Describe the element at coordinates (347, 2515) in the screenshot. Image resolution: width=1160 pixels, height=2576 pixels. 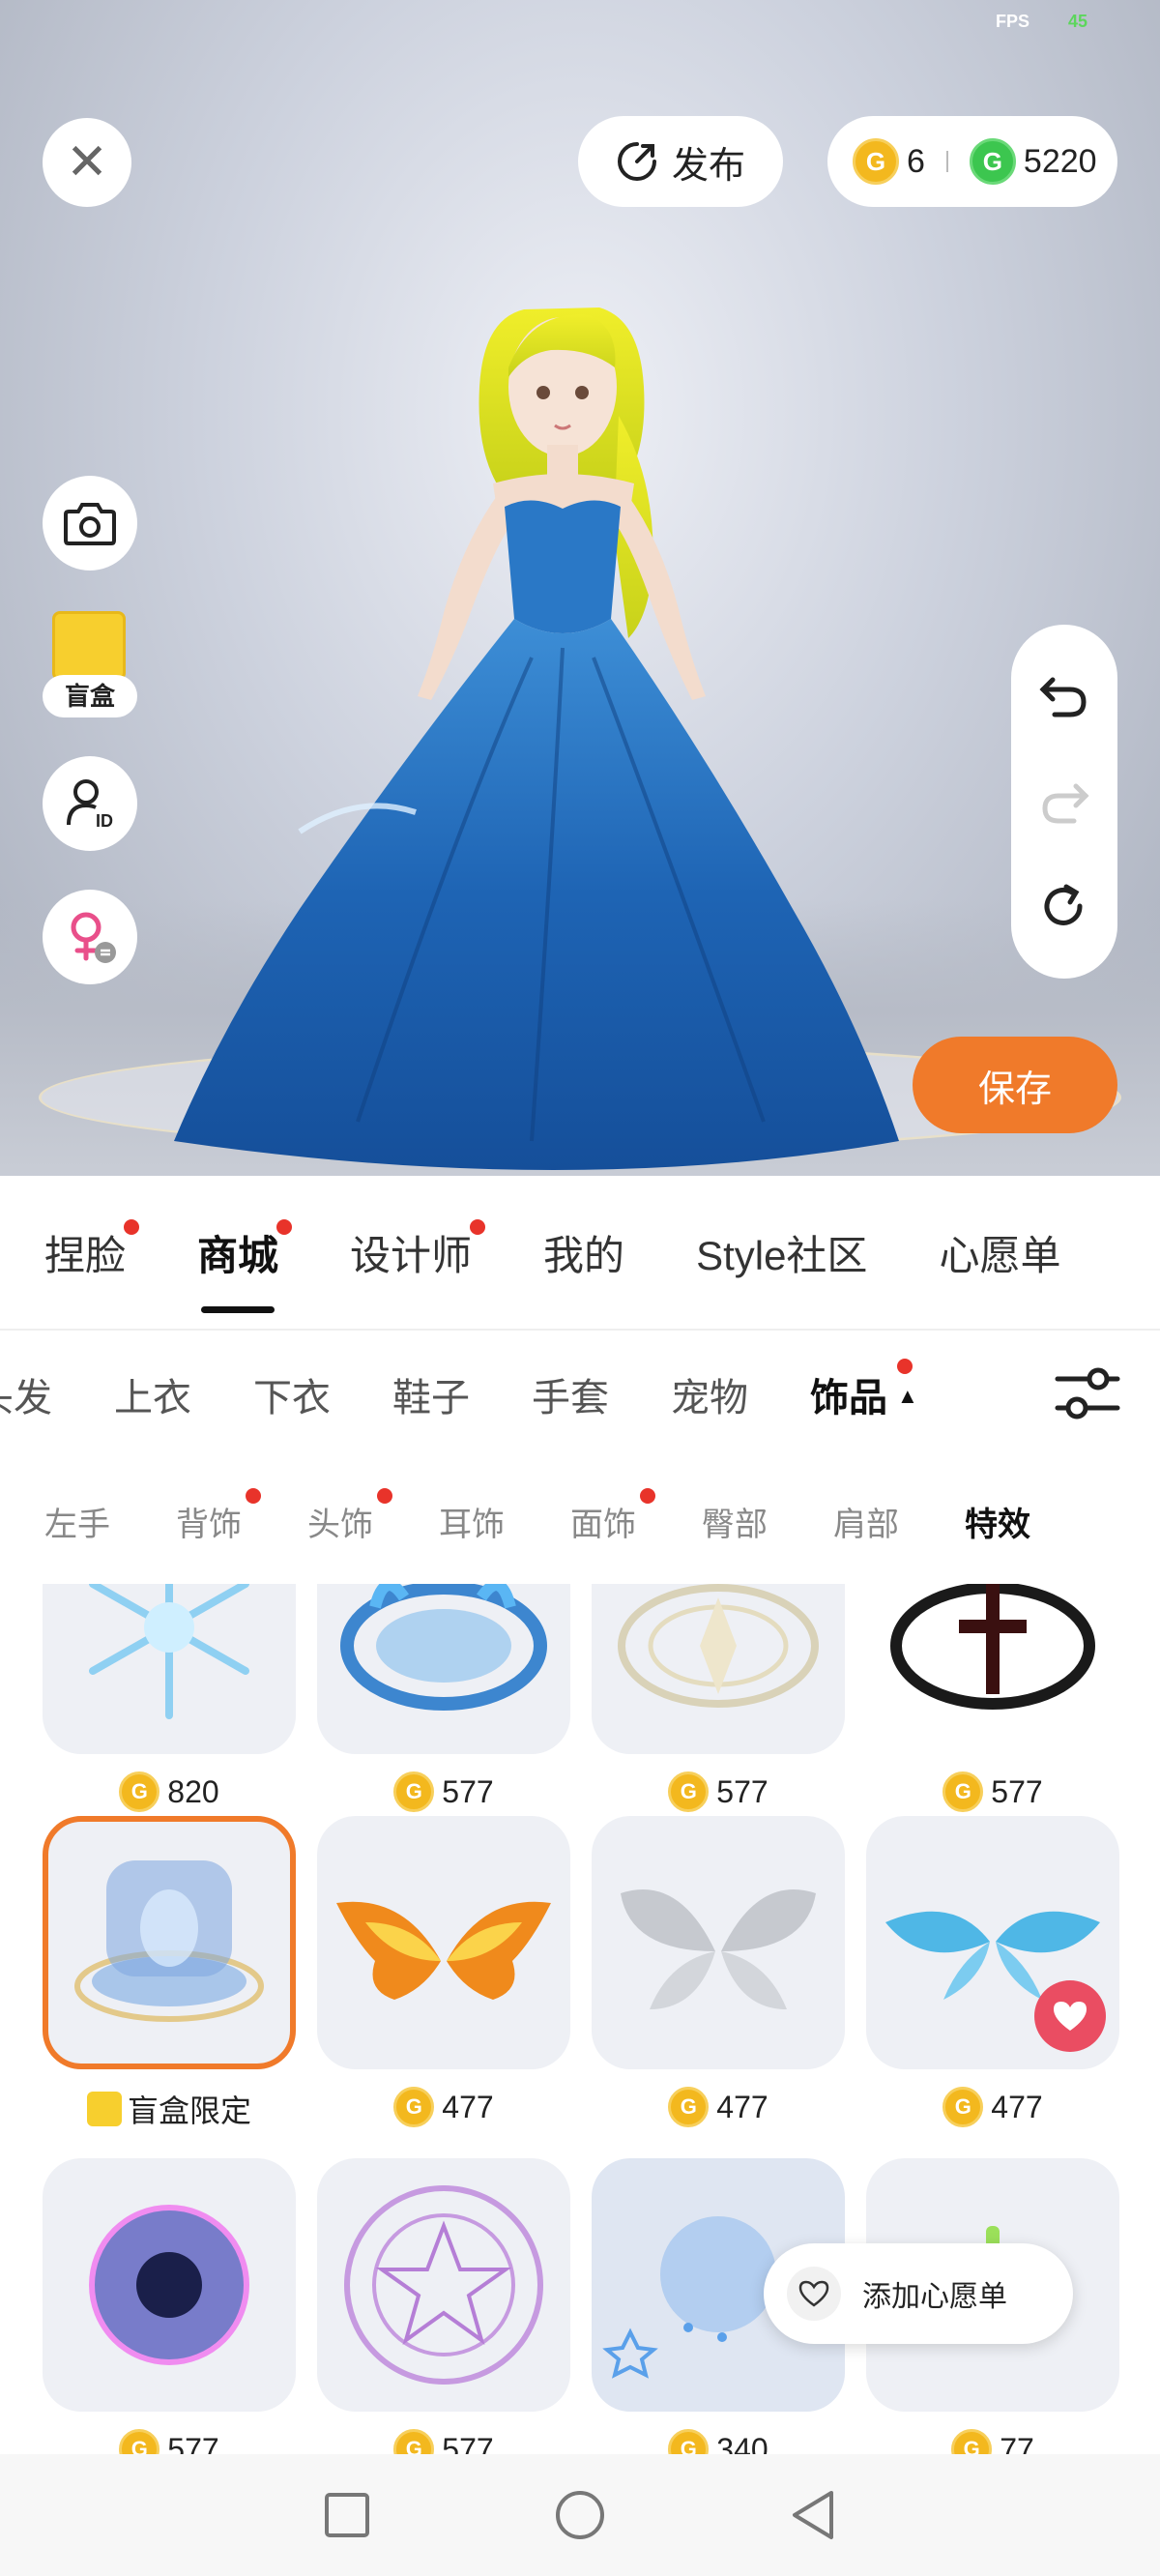
I see `recent-apps-icon` at that location.